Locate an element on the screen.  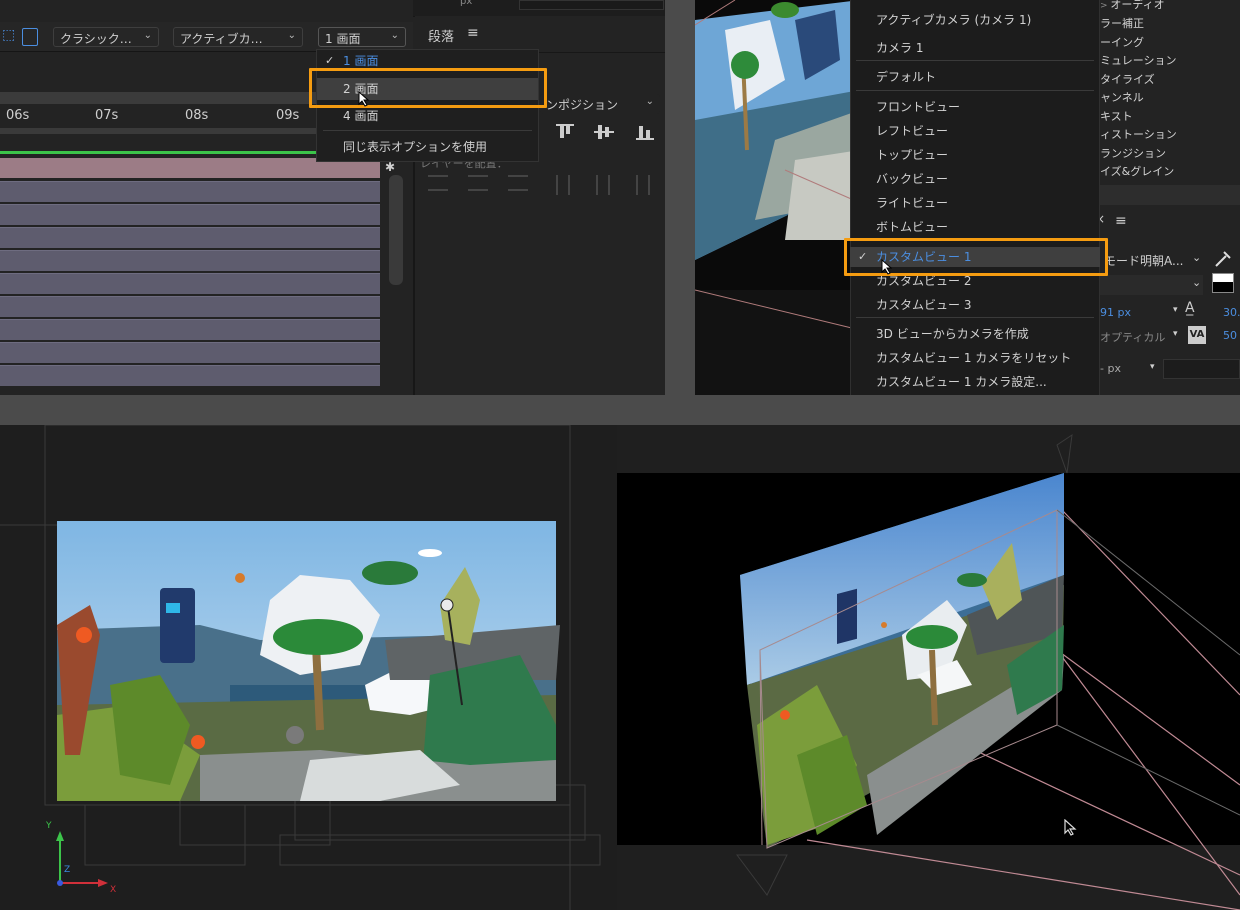
view-menu-item: デフォルト is located at coordinates (975, 77).